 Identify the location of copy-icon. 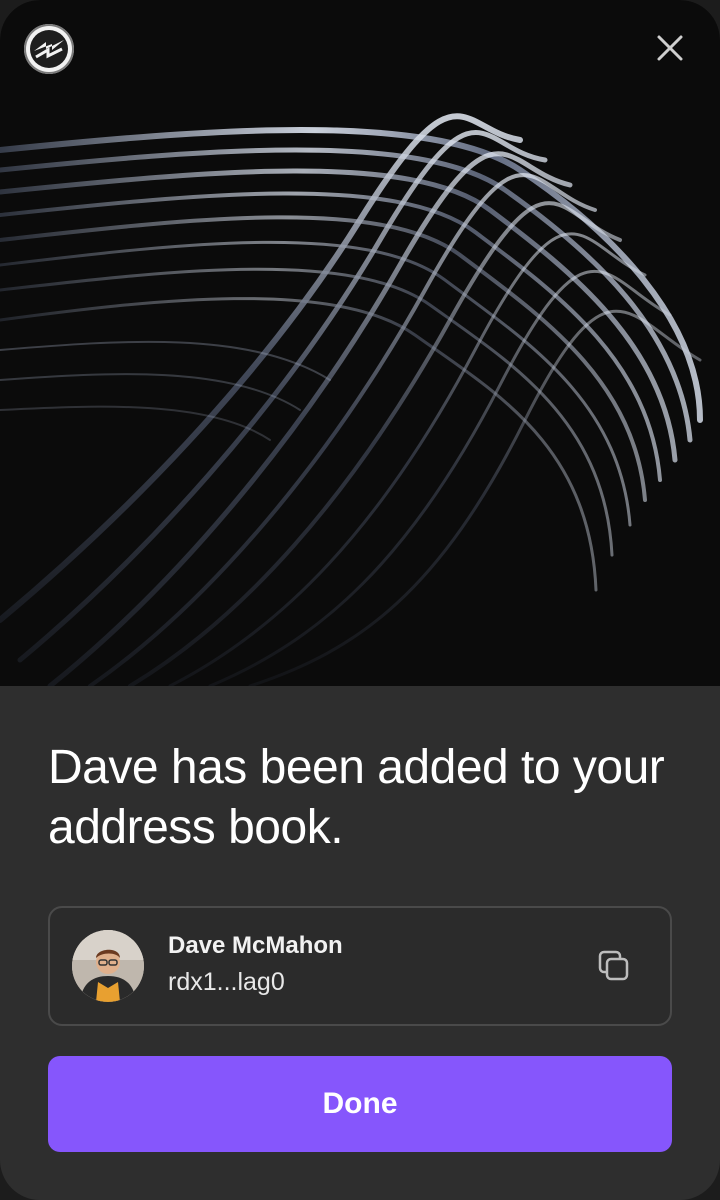
(614, 966).